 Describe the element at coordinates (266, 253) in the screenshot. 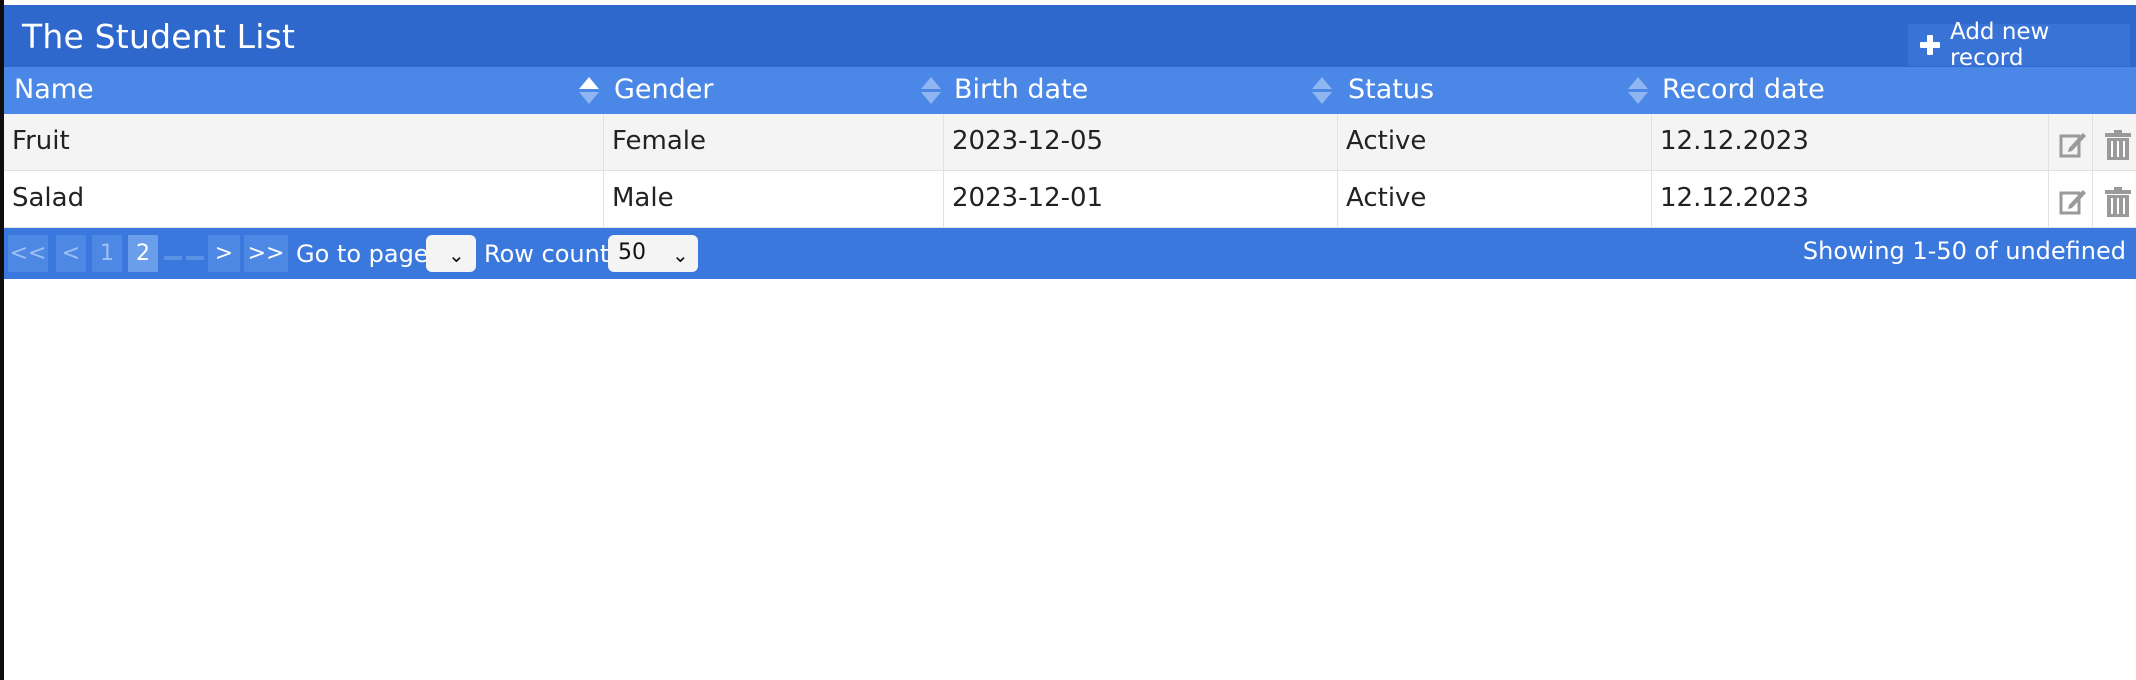

I see `last-page-button: >>` at that location.